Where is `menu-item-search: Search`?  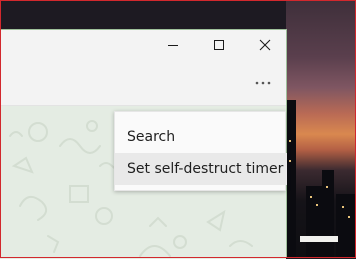
menu-item-search: Search is located at coordinates (201, 137).